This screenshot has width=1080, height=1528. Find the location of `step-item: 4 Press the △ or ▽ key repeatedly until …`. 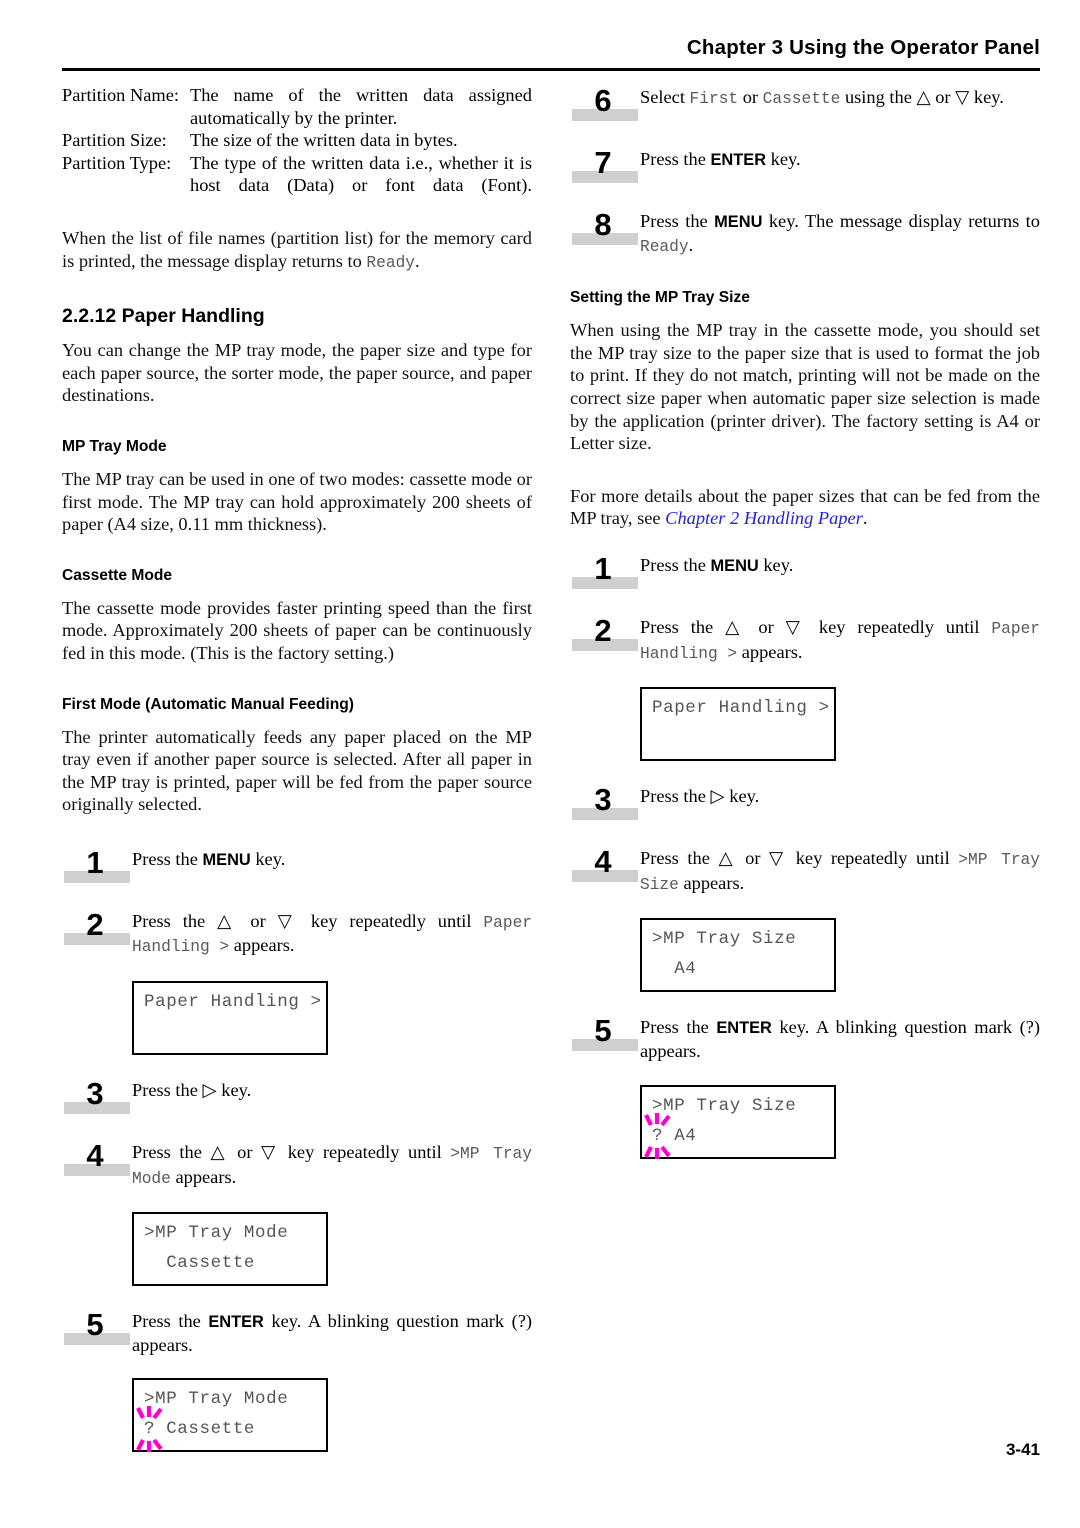

step-item: 4 Press the △ or ▽ key repeatedly until … is located at coordinates (297, 1164).